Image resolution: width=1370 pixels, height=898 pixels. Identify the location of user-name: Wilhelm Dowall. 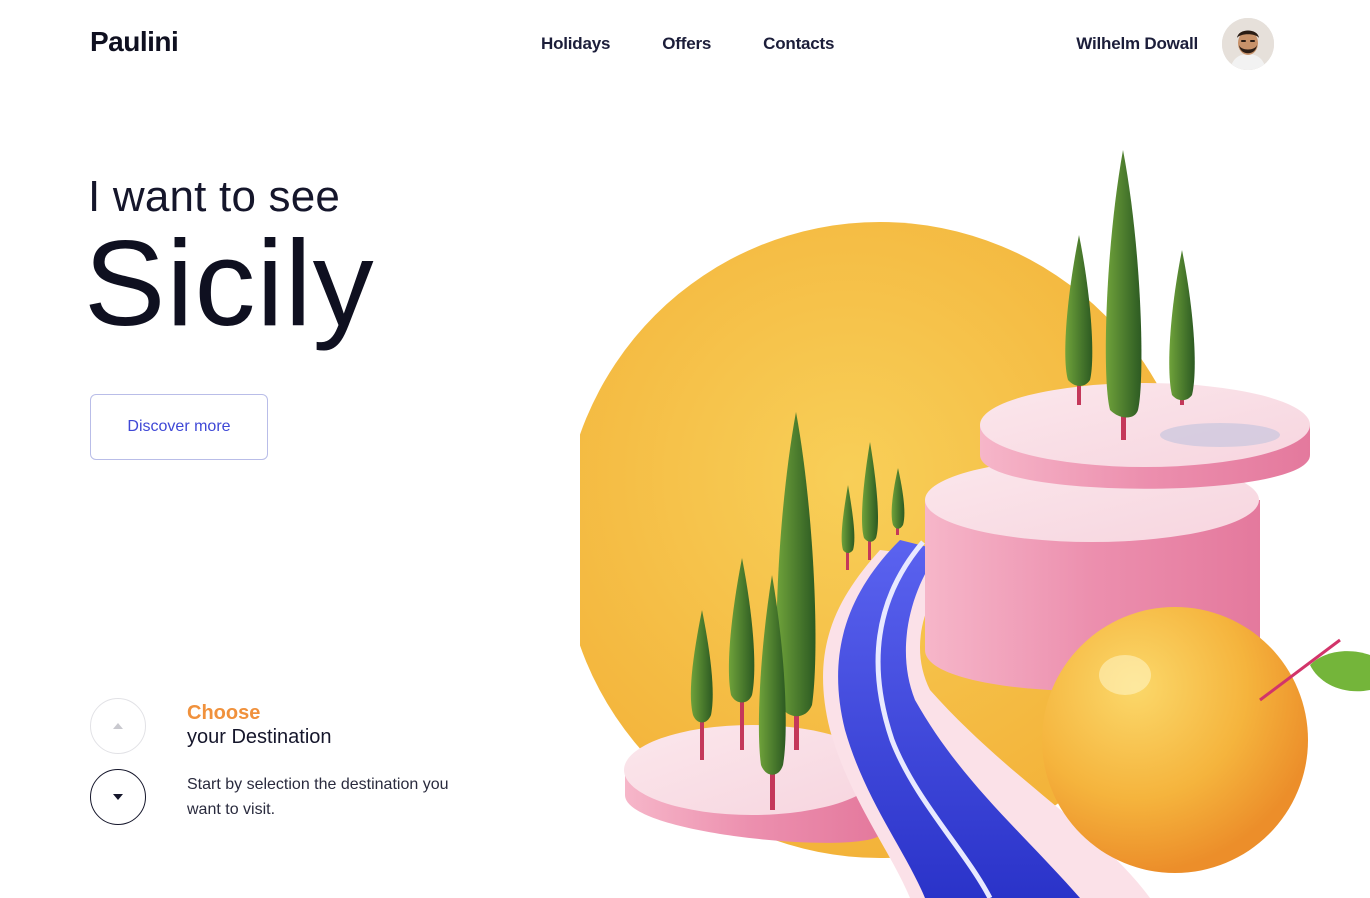
(1137, 44).